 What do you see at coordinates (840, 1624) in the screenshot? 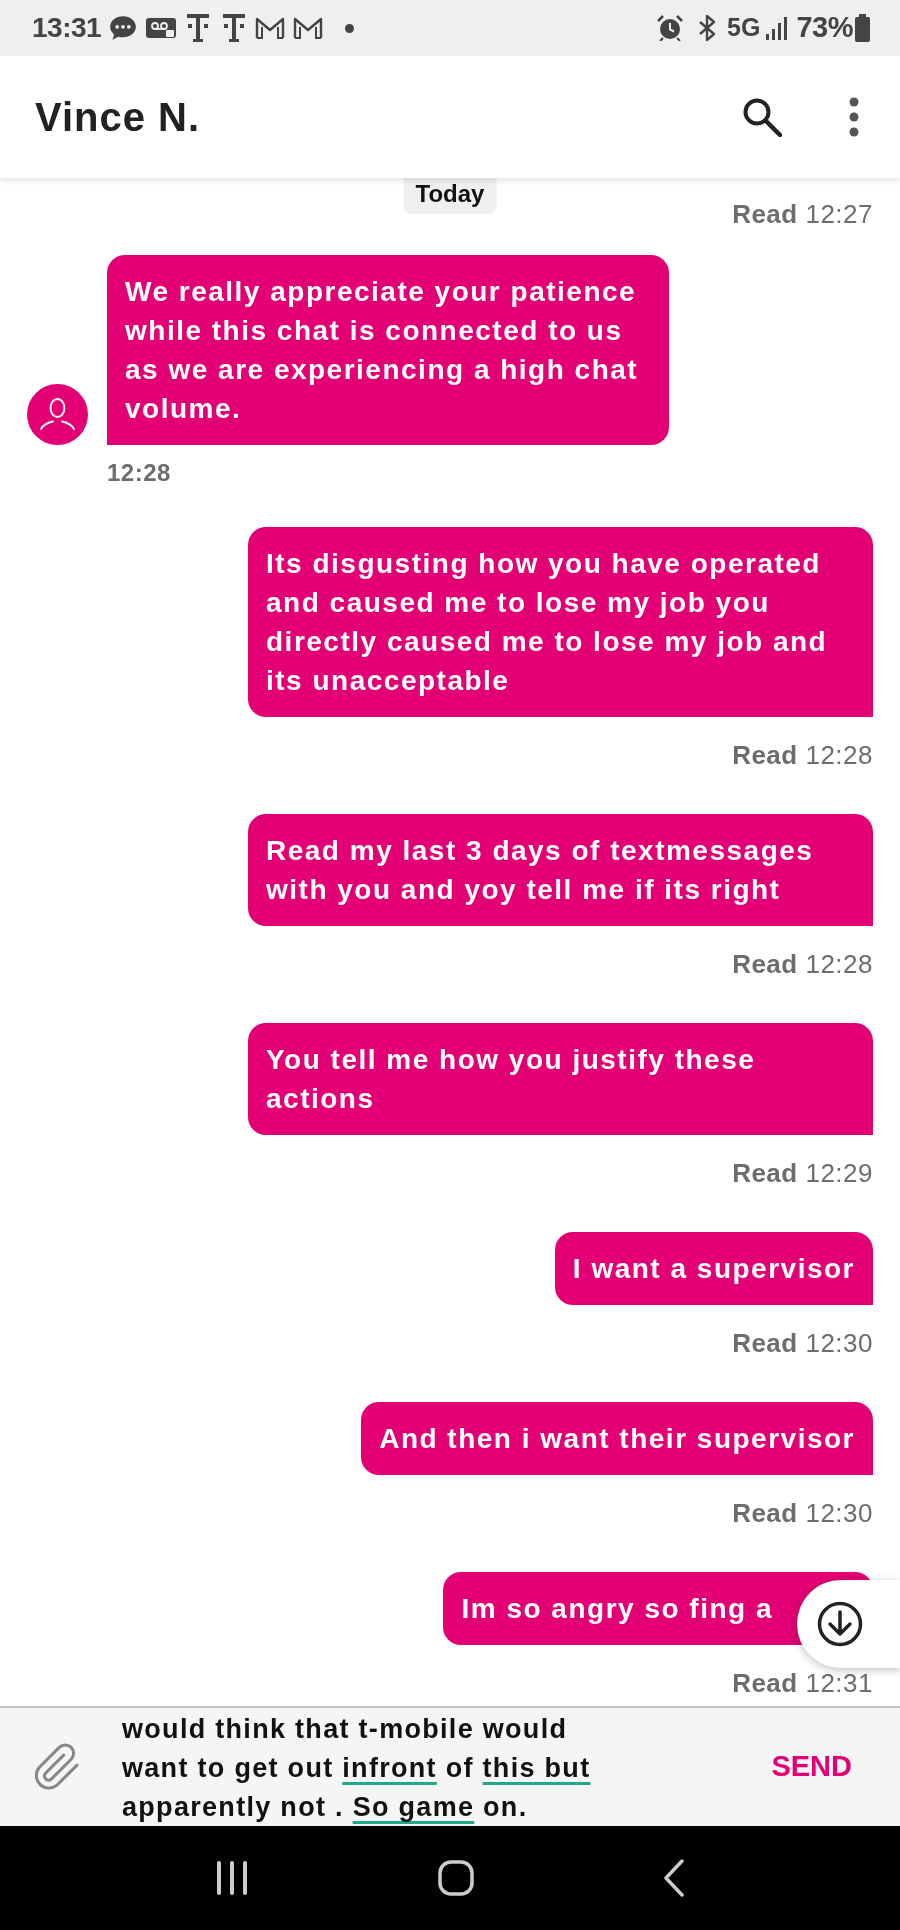
I see `down-arrow-circle-icon` at bounding box center [840, 1624].